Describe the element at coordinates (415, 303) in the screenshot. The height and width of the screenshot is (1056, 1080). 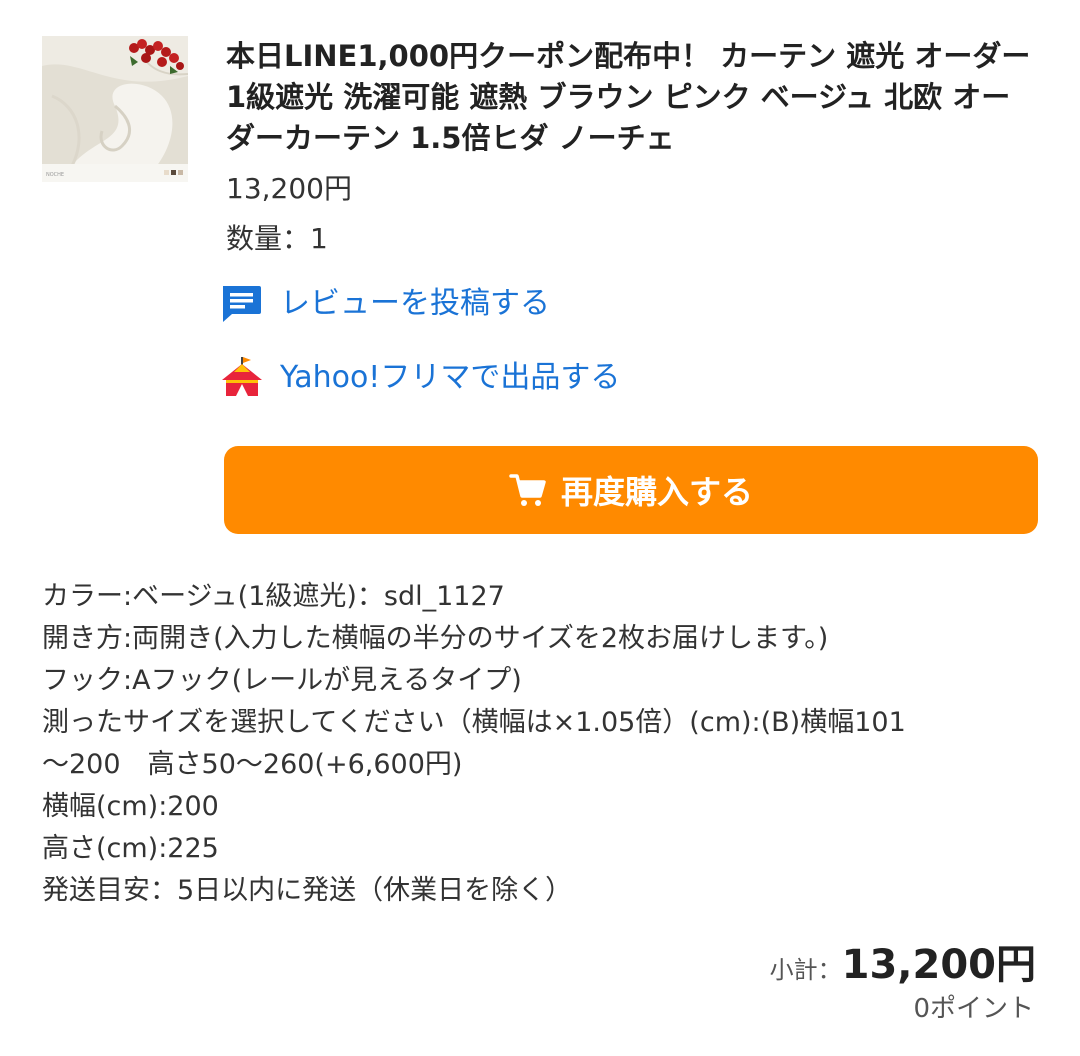
I see `post-review-label: レビューを投稿する` at that location.